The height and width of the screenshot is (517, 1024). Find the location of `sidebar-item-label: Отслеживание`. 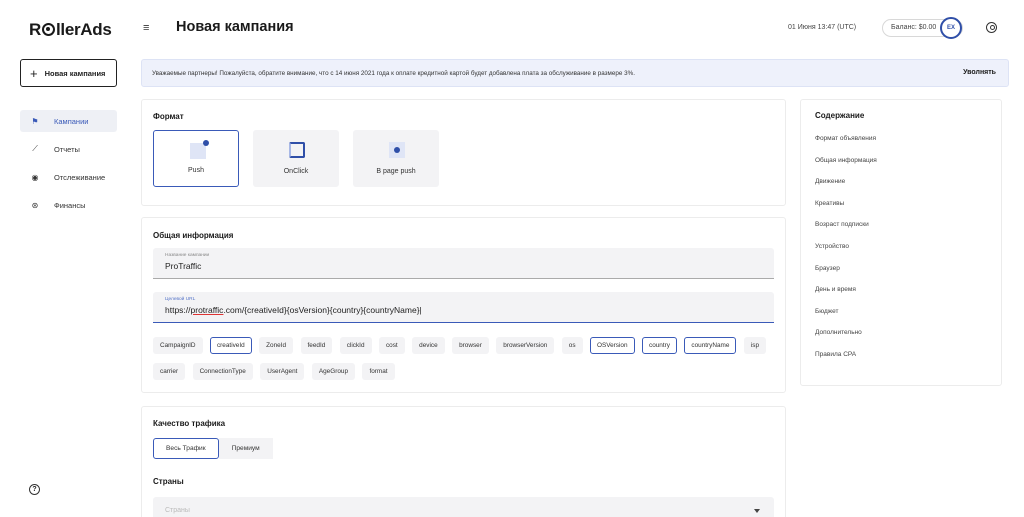

sidebar-item-label: Отслеживание is located at coordinates (80, 177).